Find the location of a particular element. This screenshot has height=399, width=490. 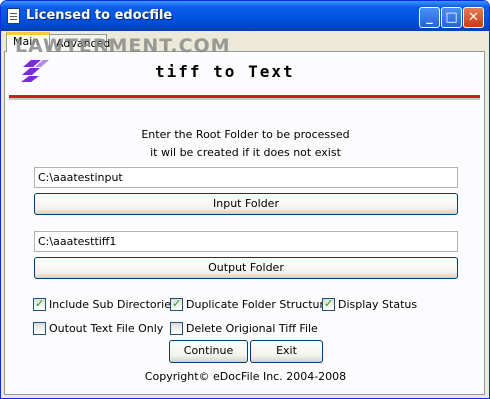

instruction-line-2: it wil be created if it does not exist is located at coordinates (245, 152).